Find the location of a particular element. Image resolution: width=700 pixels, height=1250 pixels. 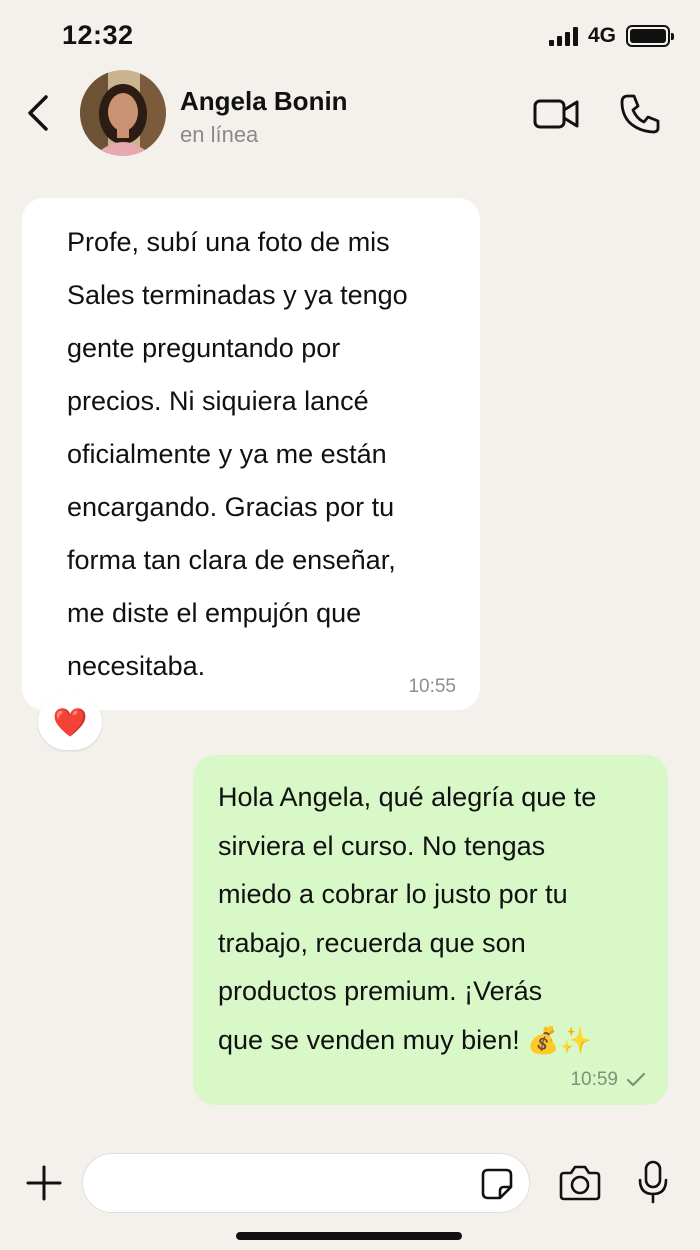

heart-reaction: ❤️ is located at coordinates (70, 722).